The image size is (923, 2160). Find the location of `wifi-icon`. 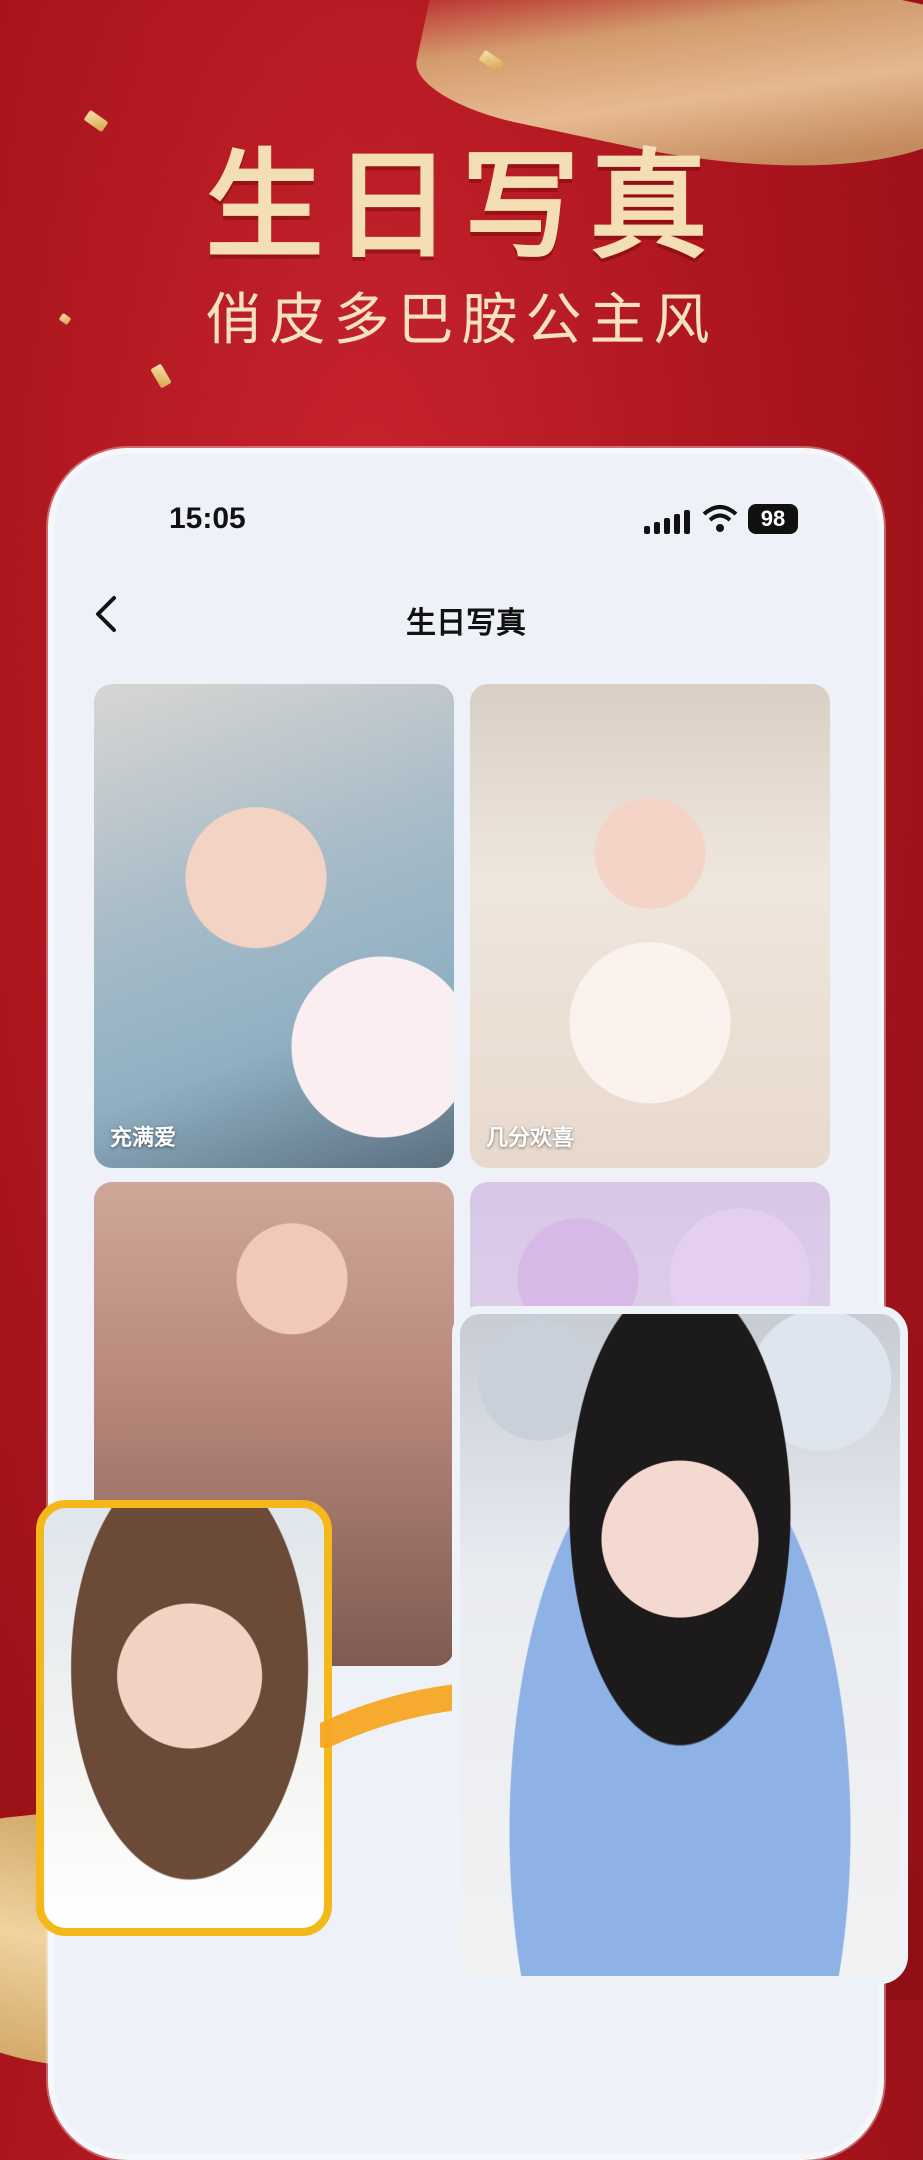

wifi-icon is located at coordinates (720, 518).